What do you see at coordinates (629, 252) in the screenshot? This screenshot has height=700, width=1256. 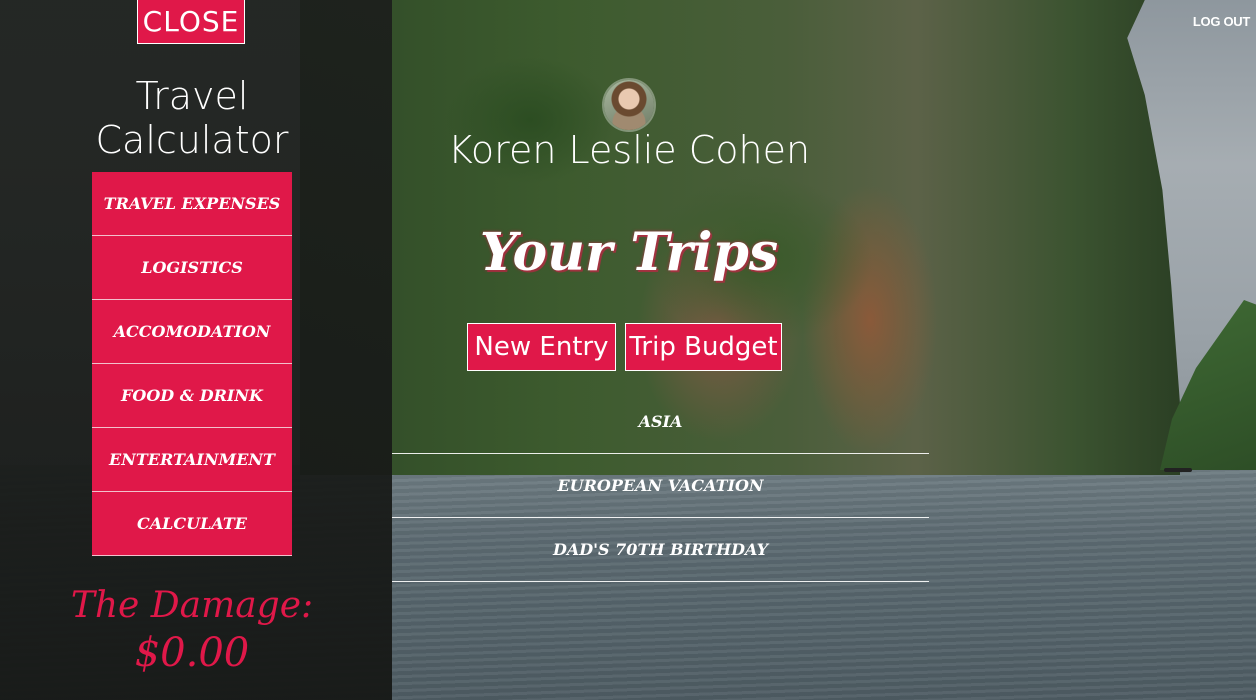 I see `trips-heading: Your Trips` at bounding box center [629, 252].